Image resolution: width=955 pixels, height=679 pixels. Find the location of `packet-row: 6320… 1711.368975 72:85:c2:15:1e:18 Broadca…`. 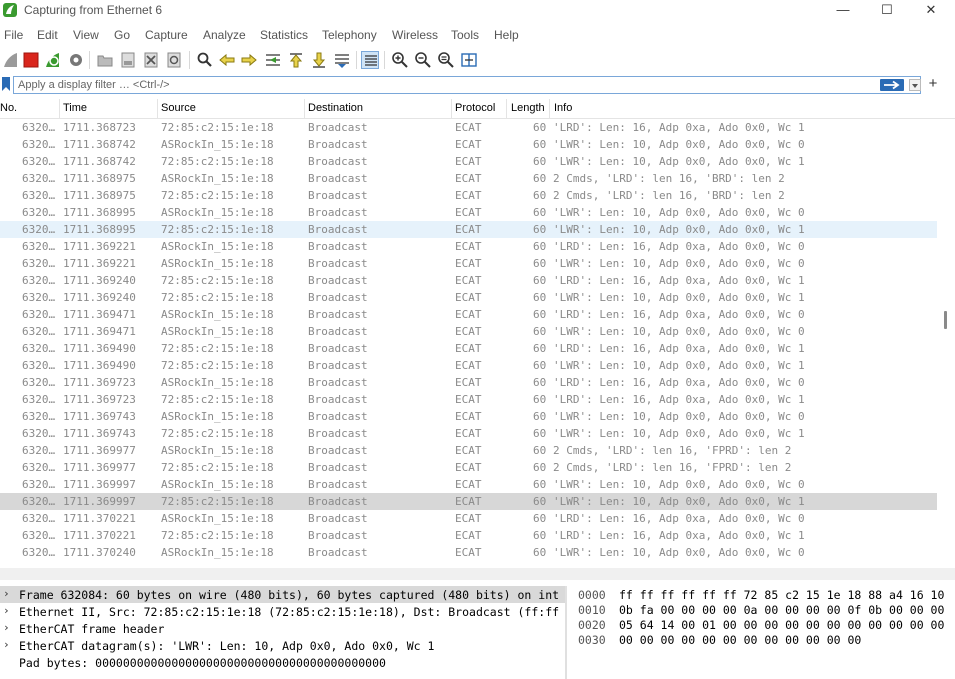

packet-row: 6320… 1711.368975 72:85:c2:15:1e:18 Broadca… is located at coordinates (468, 195).